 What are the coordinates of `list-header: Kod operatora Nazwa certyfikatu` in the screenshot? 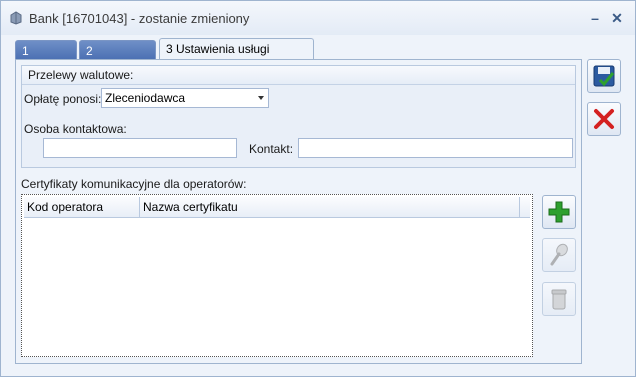 It's located at (277, 207).